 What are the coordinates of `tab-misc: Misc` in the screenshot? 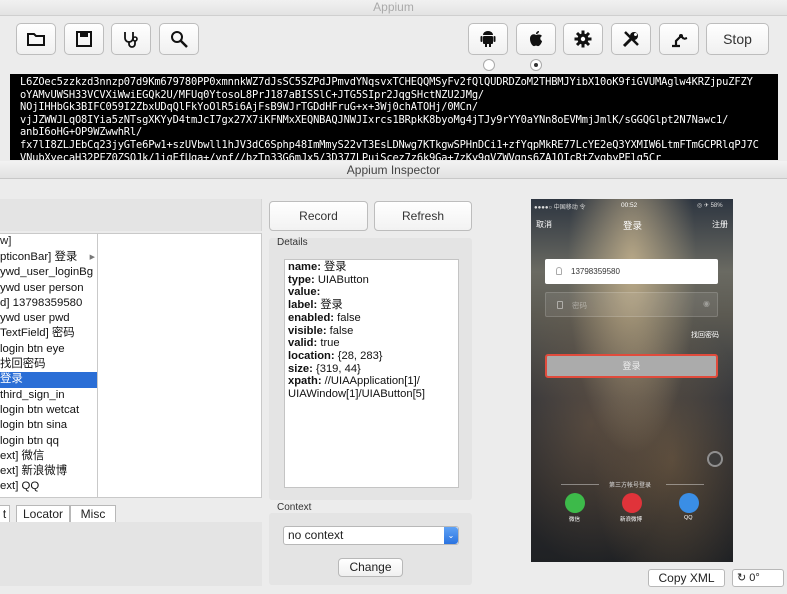 It's located at (93, 514).